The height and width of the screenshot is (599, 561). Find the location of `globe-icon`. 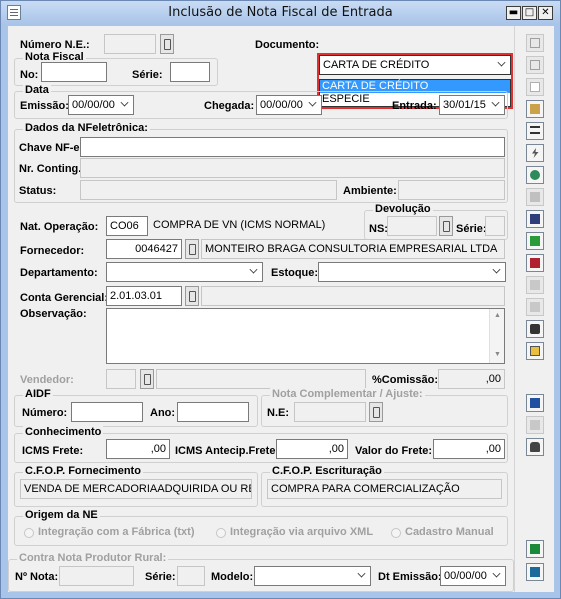

globe-icon is located at coordinates (535, 175).